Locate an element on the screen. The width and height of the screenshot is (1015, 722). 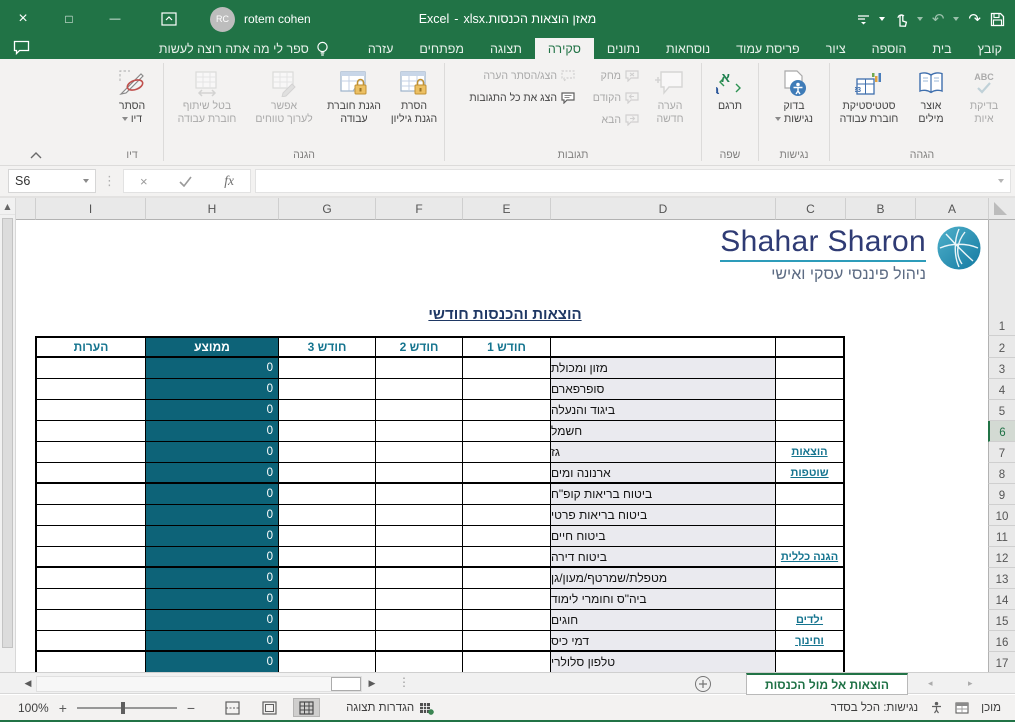
hscroll-right-button: ▶ is located at coordinates (372, 684).